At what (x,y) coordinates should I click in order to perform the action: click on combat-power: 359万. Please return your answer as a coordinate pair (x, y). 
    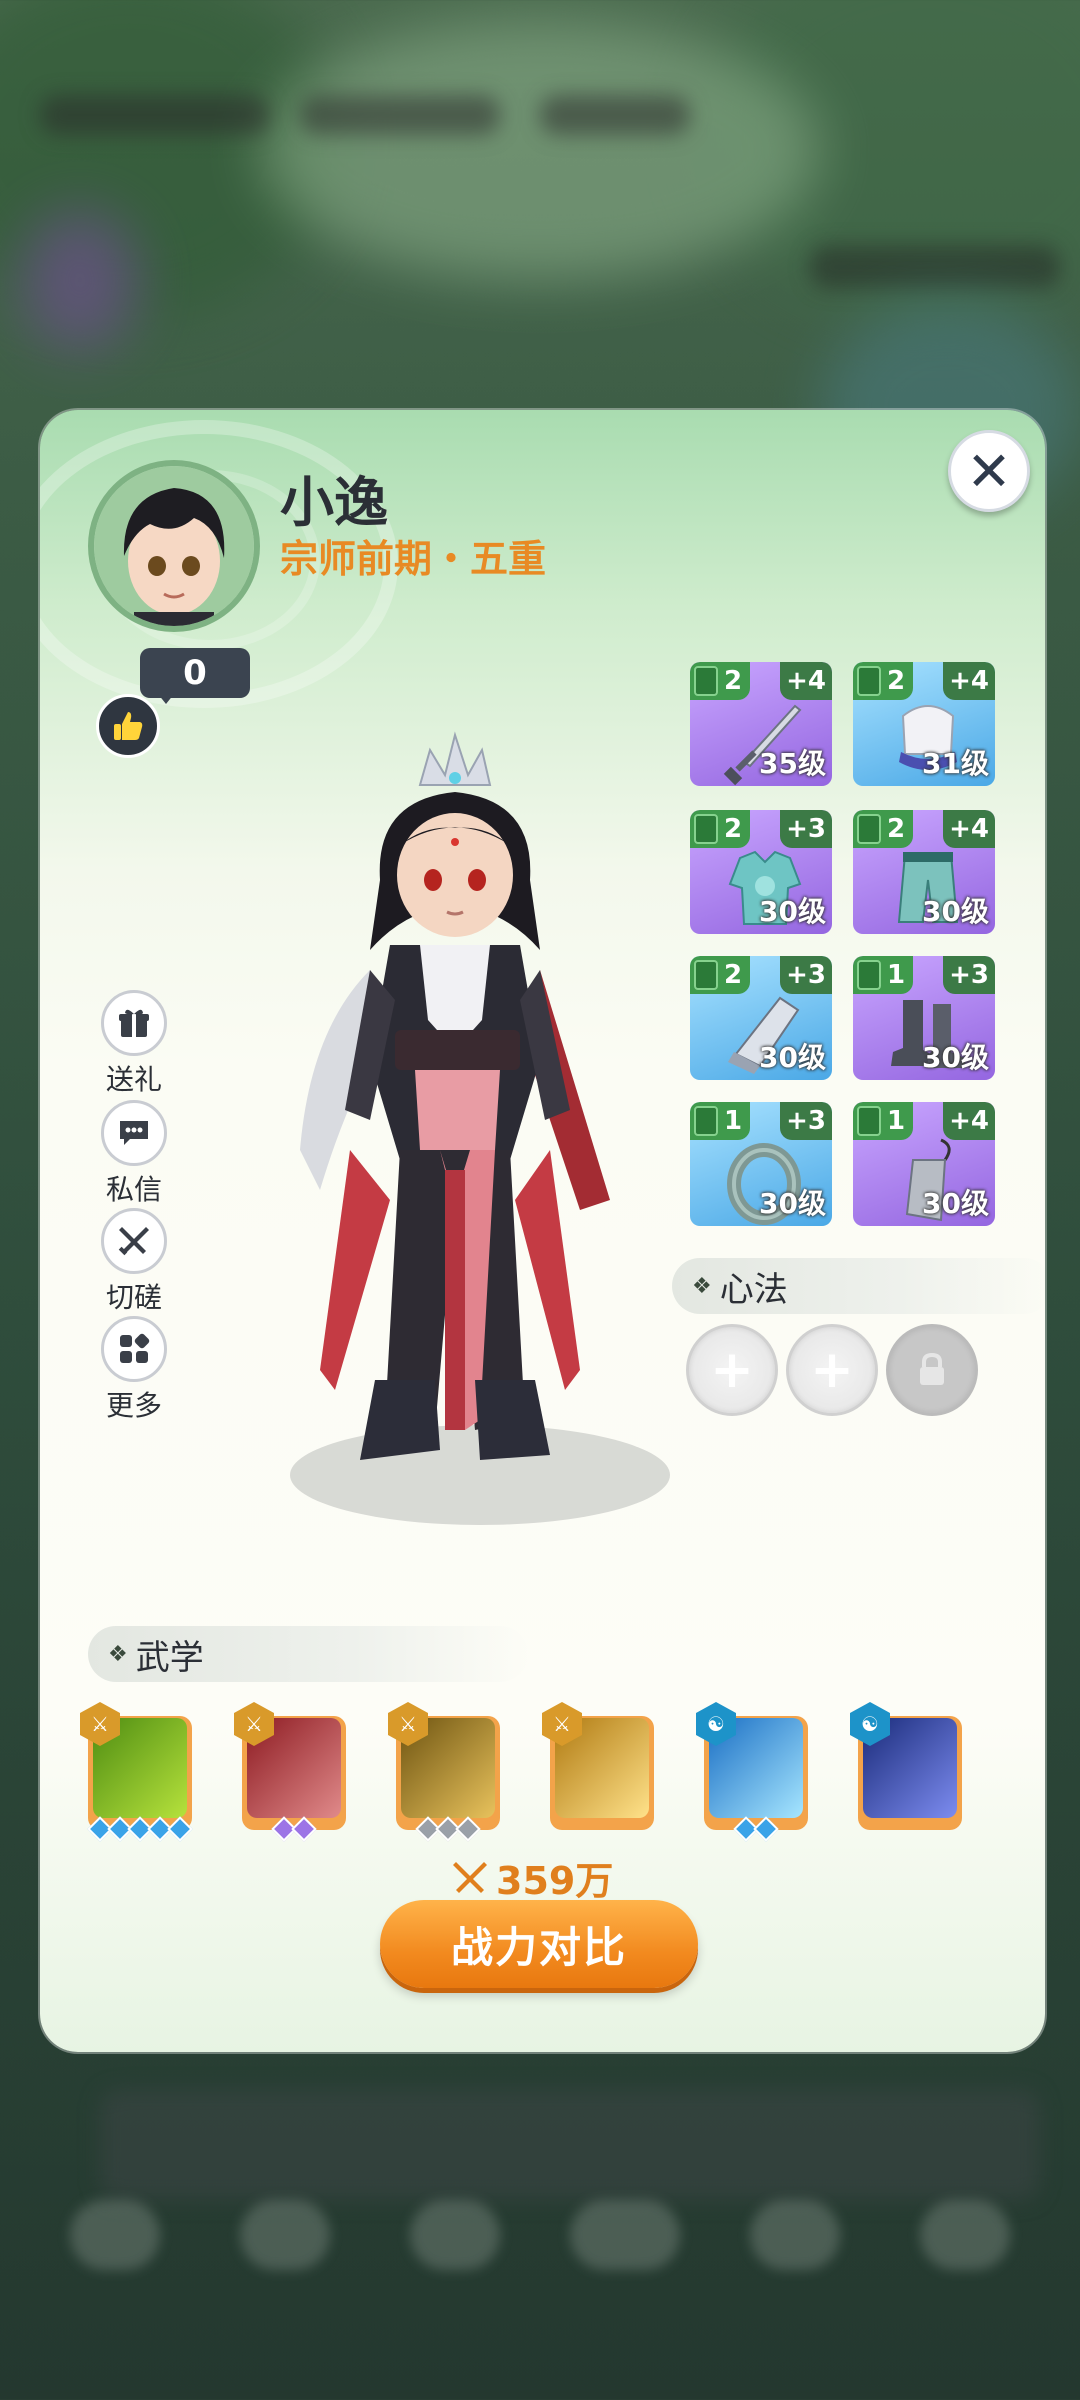
    Looking at the image, I should click on (531, 1877).